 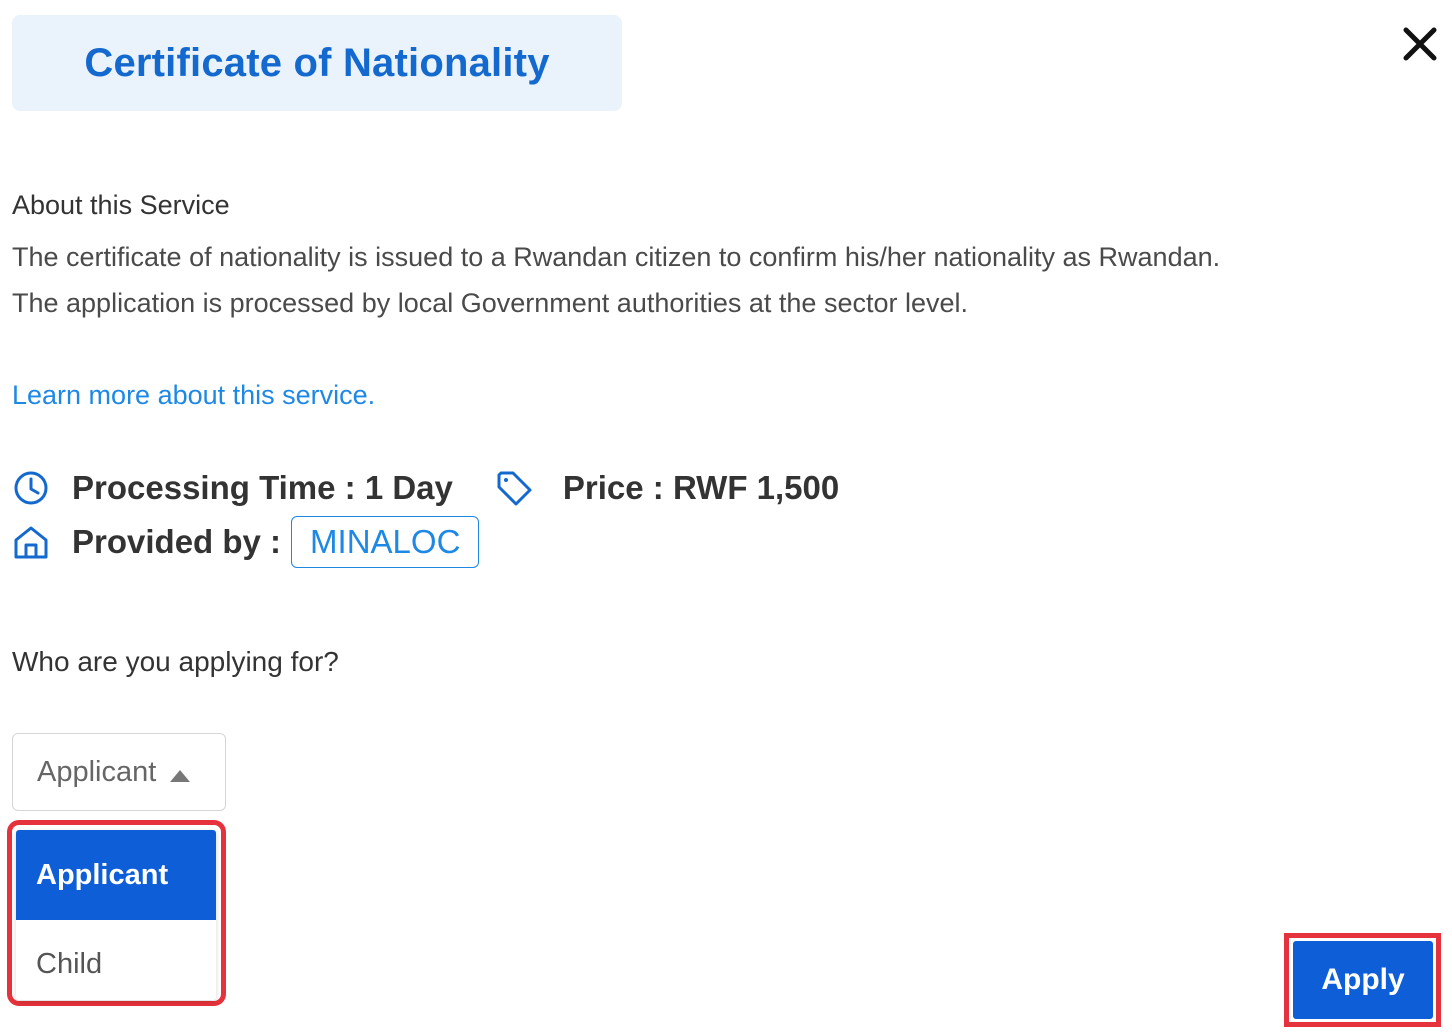 I want to click on home-icon, so click(x=31, y=542).